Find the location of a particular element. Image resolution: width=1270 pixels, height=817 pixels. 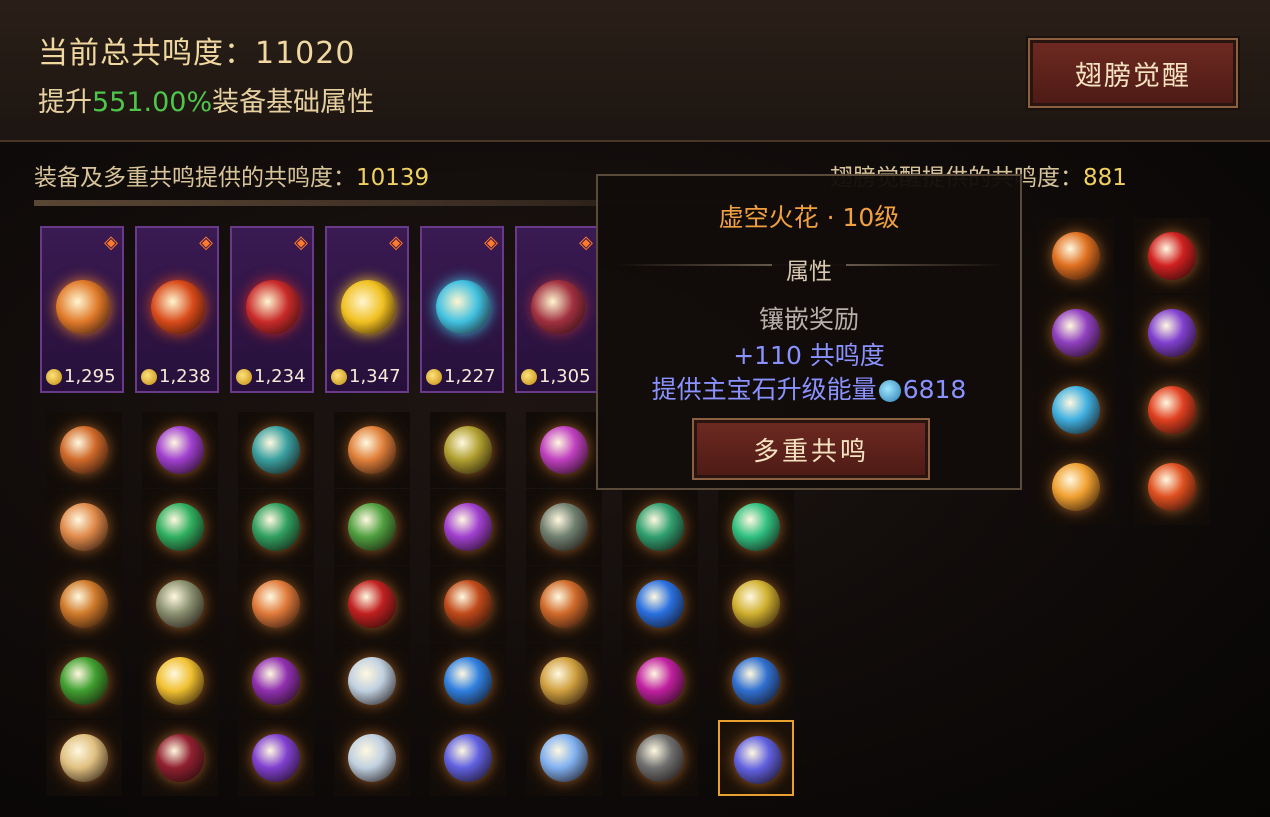

equip-resonance-label: 装备及多重共鸣提供的共鸣度： is located at coordinates (195, 178).